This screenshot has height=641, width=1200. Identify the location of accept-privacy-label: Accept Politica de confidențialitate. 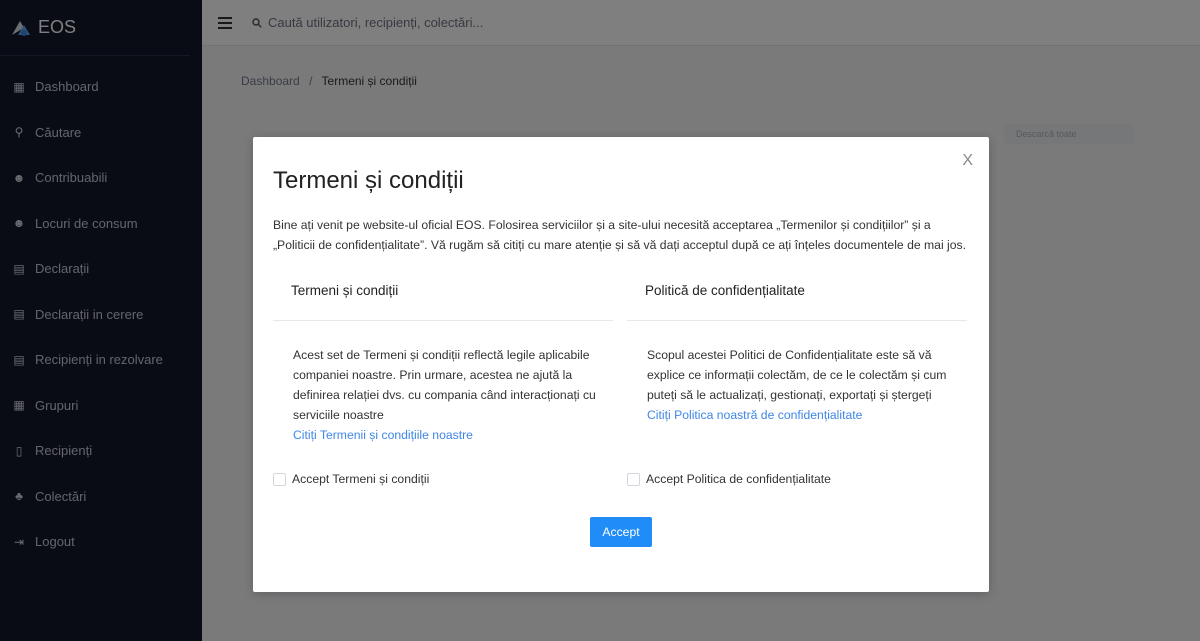
(738, 479).